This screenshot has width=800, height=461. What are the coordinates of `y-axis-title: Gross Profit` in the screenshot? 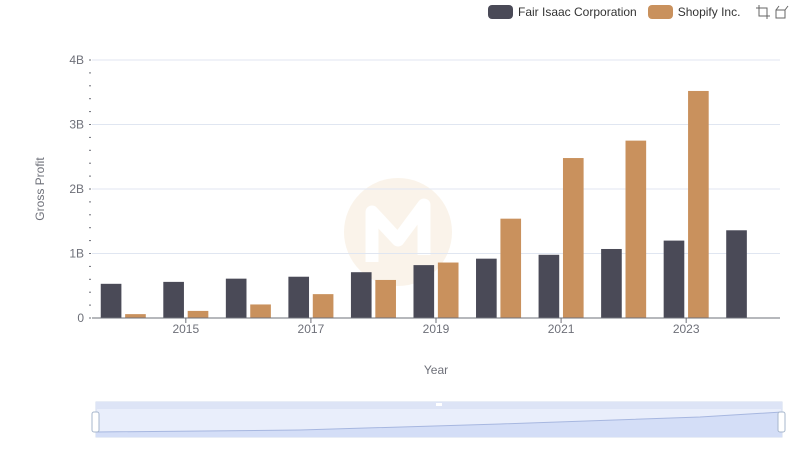 It's located at (40, 189).